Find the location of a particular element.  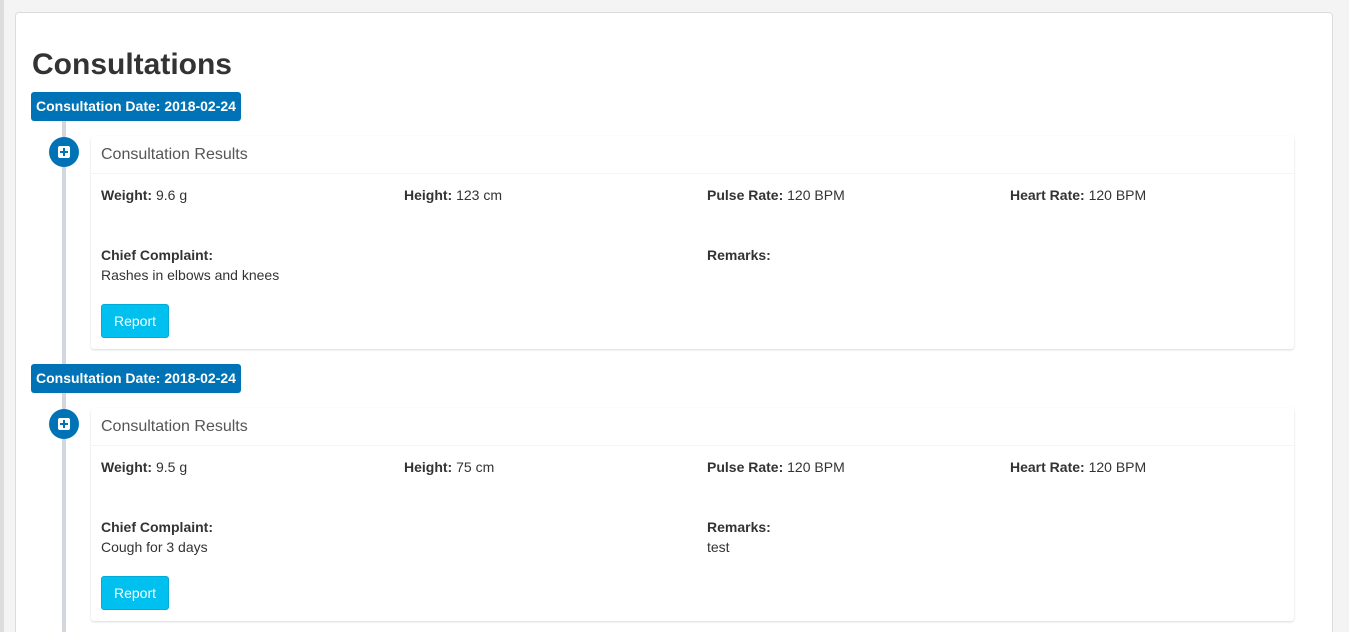

chief-complaint-value: Rashes in elbows and knees is located at coordinates (190, 275).